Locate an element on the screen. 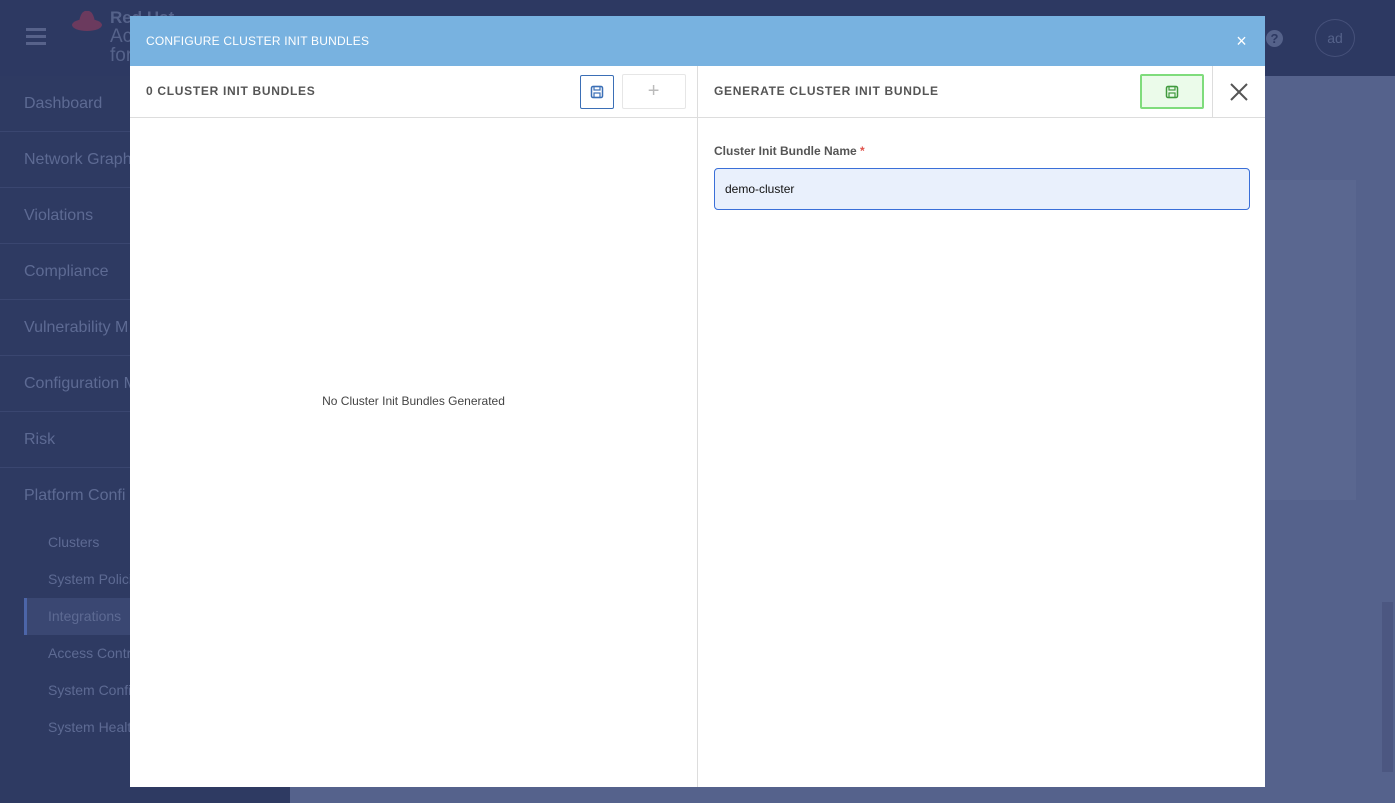  close-icon is located at coordinates (1239, 92).